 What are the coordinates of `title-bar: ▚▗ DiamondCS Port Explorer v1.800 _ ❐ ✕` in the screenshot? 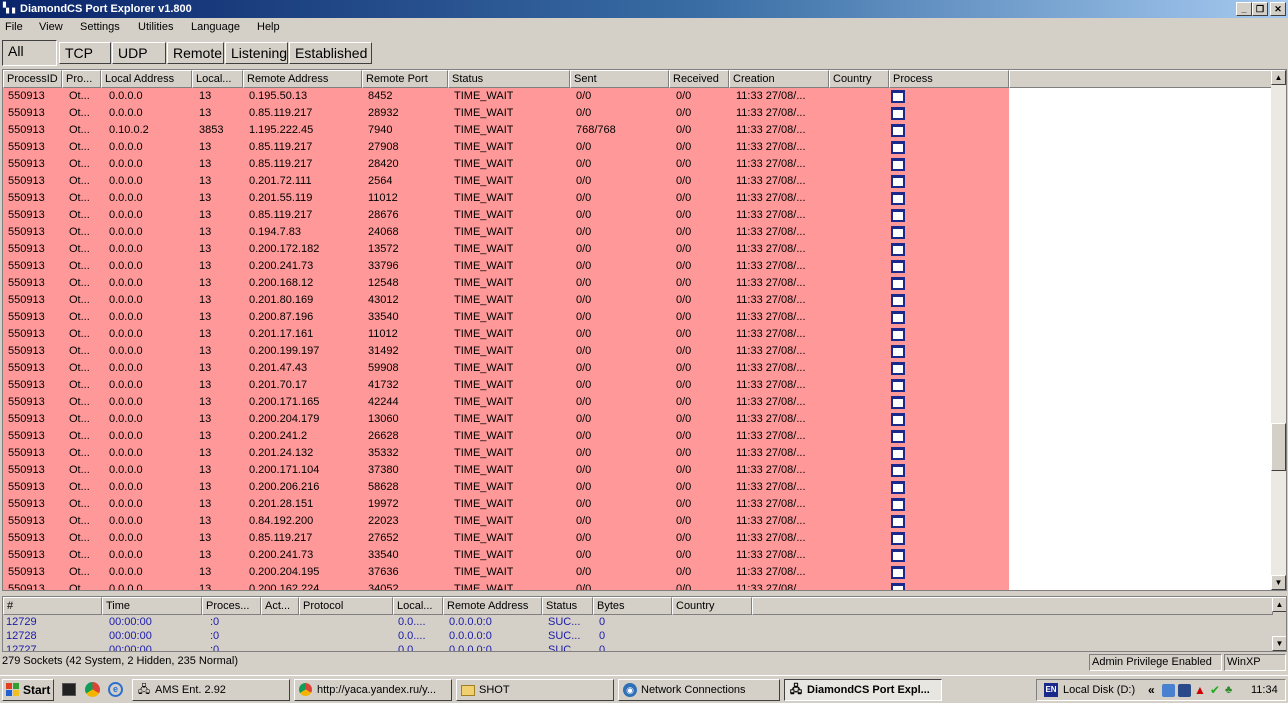 It's located at (644, 9).